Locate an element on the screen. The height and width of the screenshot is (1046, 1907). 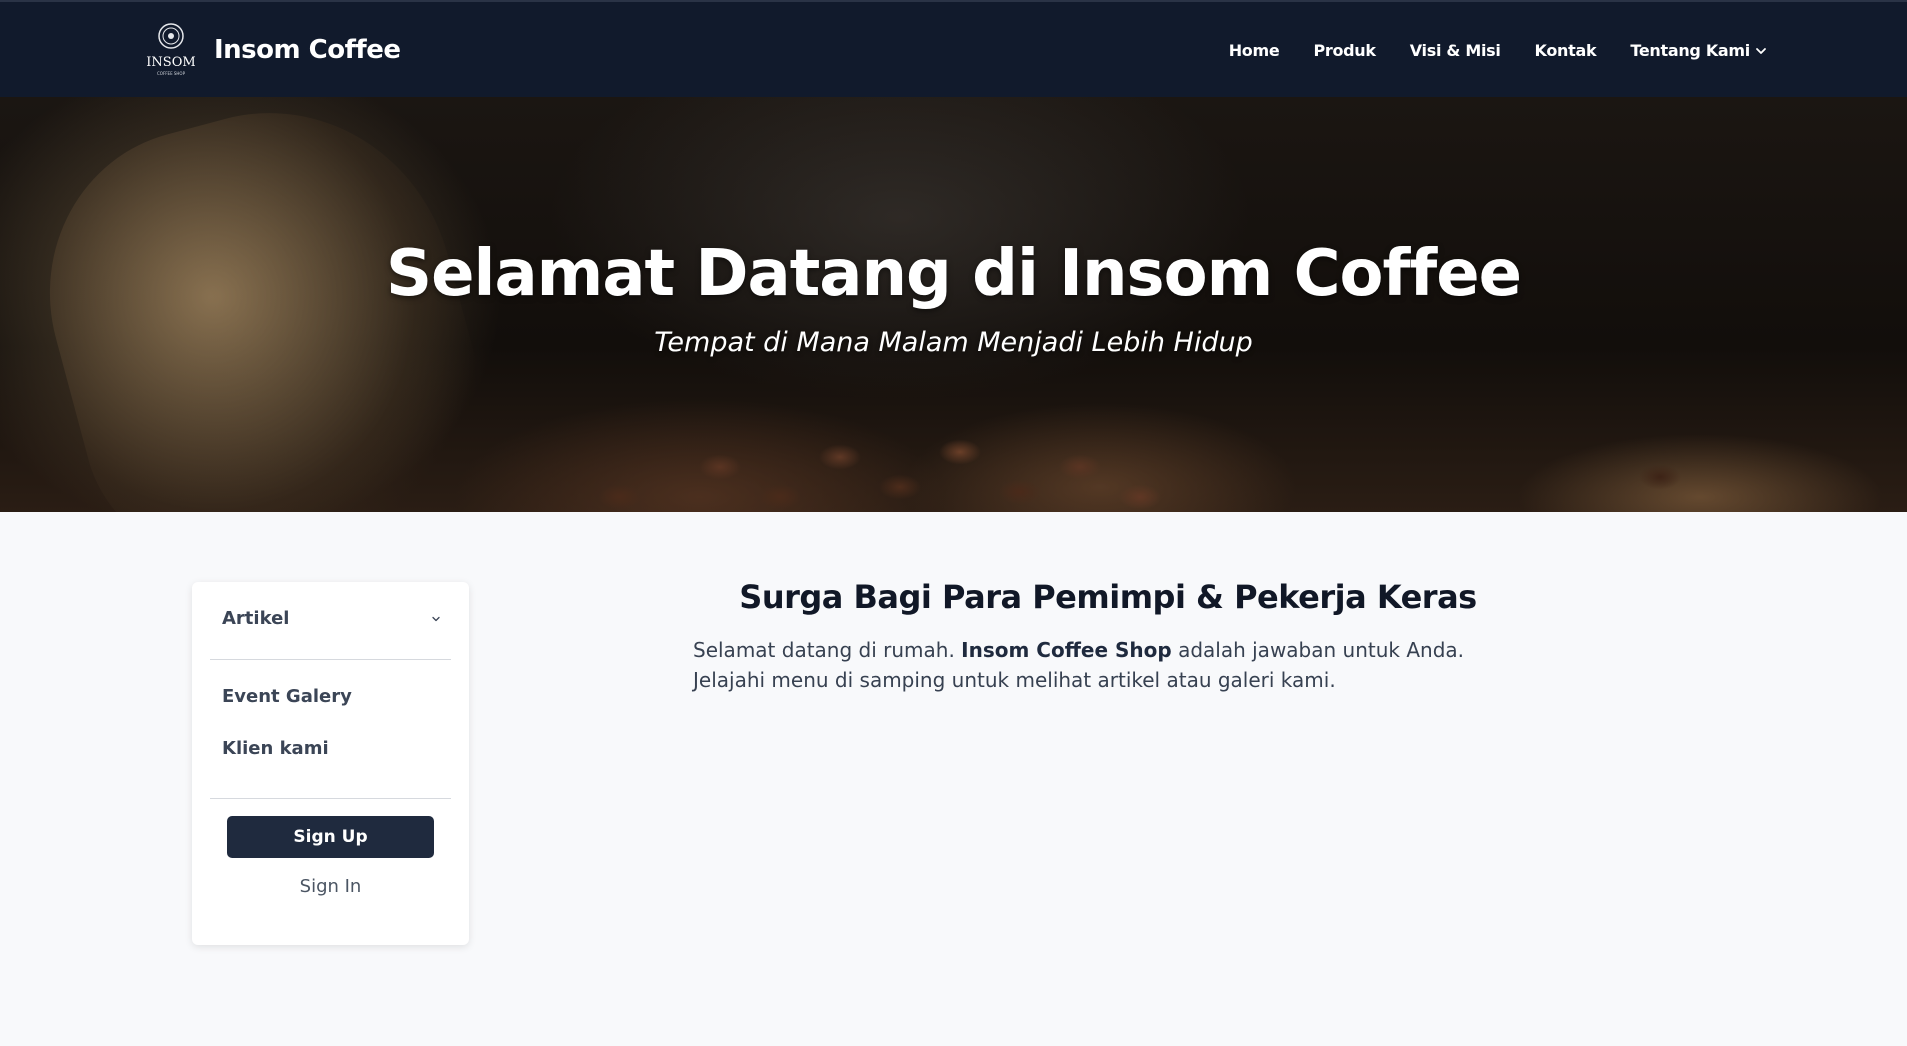
insom-logo: INSOM COFFEE SHOP is located at coordinates (171, 50).